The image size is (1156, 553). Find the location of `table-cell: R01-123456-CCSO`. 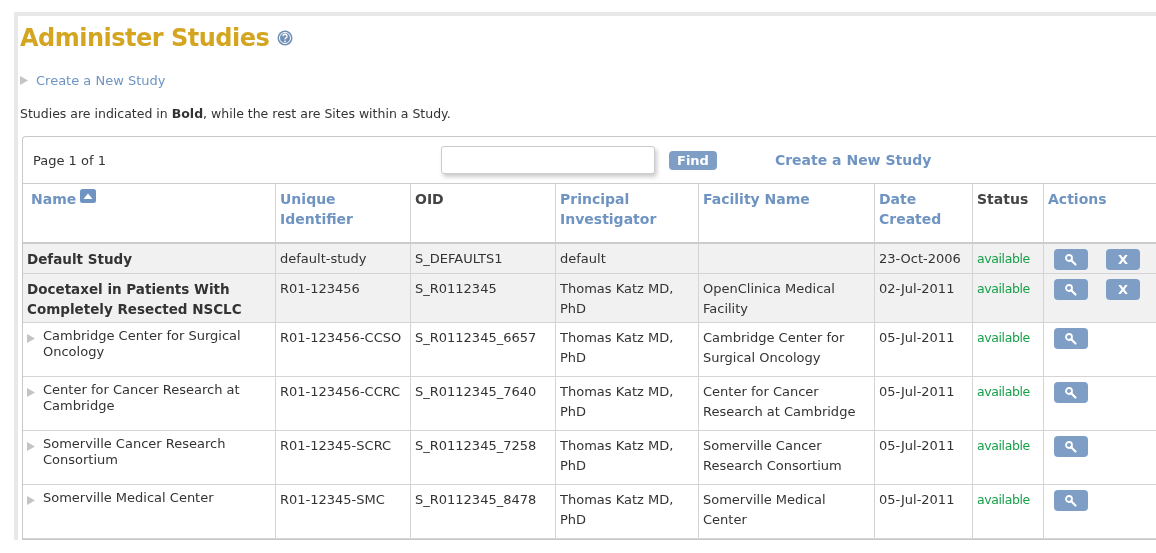

table-cell: R01-123456-CCSO is located at coordinates (341, 337).